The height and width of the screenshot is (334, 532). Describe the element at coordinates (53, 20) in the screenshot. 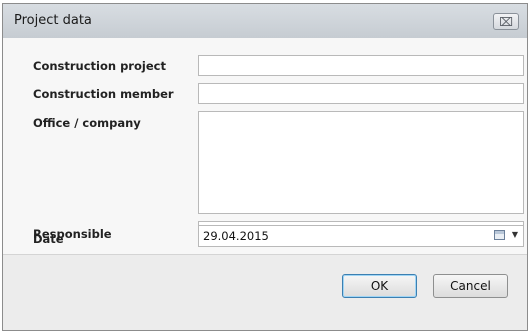

I see `dialog-title: Project data` at that location.